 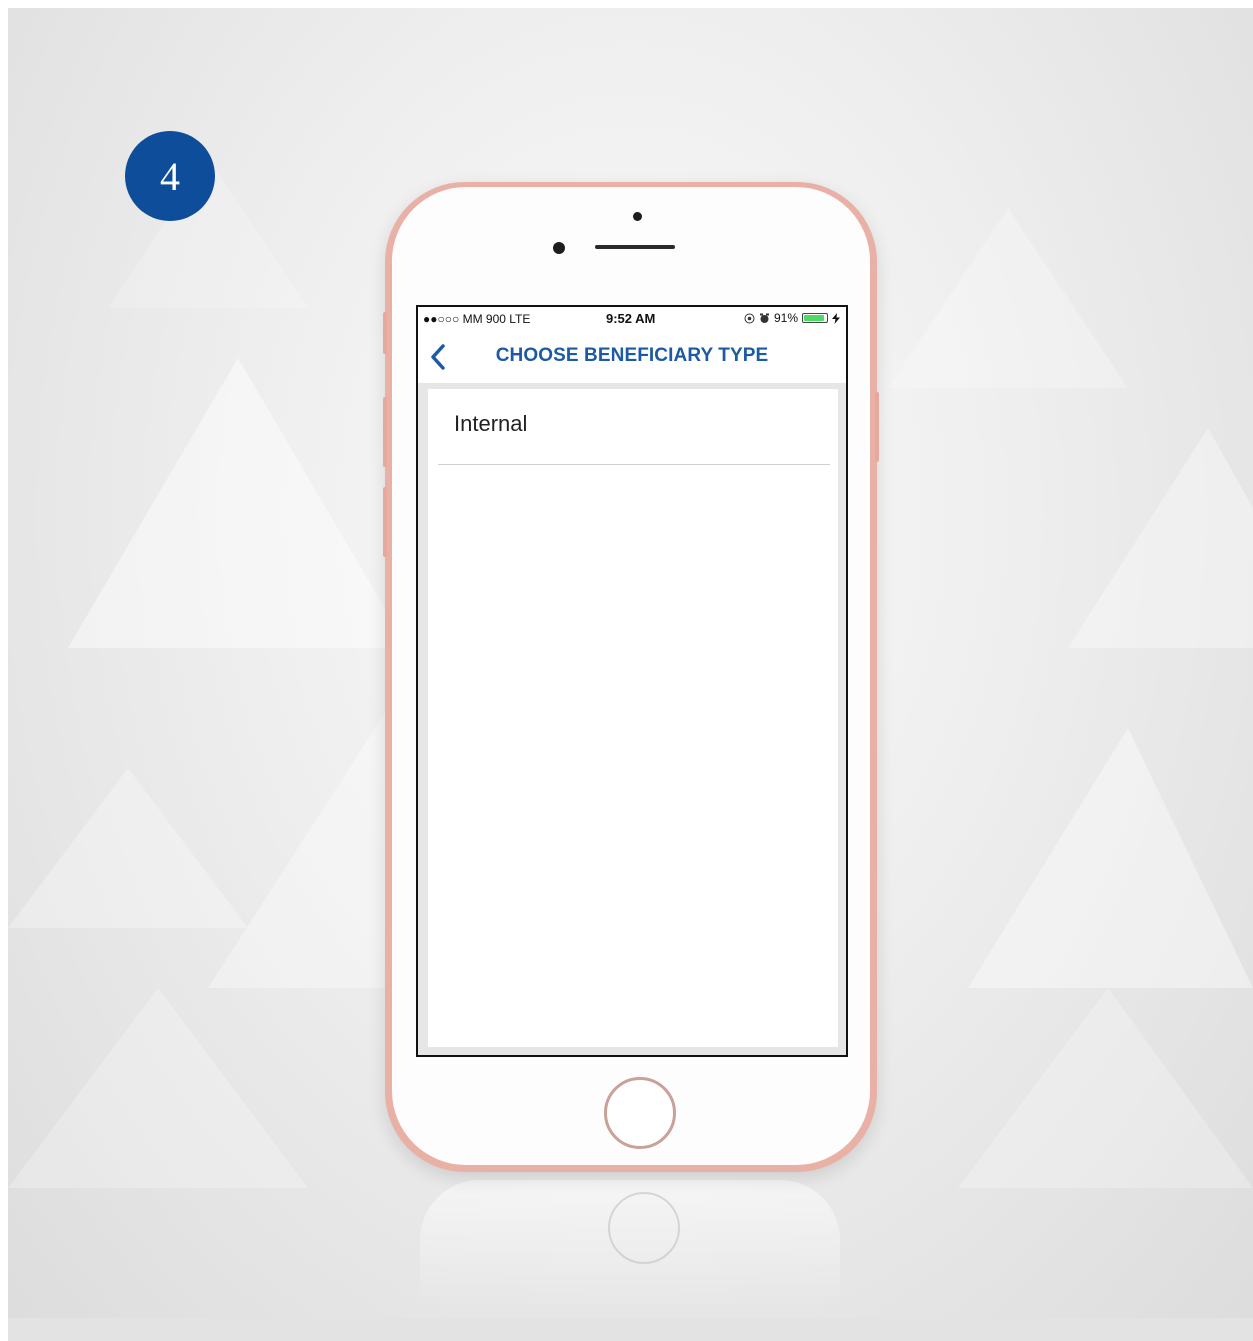 I want to click on navigation-bar: CHOOSE BENEFICIARY TYPE, so click(x=632, y=357).